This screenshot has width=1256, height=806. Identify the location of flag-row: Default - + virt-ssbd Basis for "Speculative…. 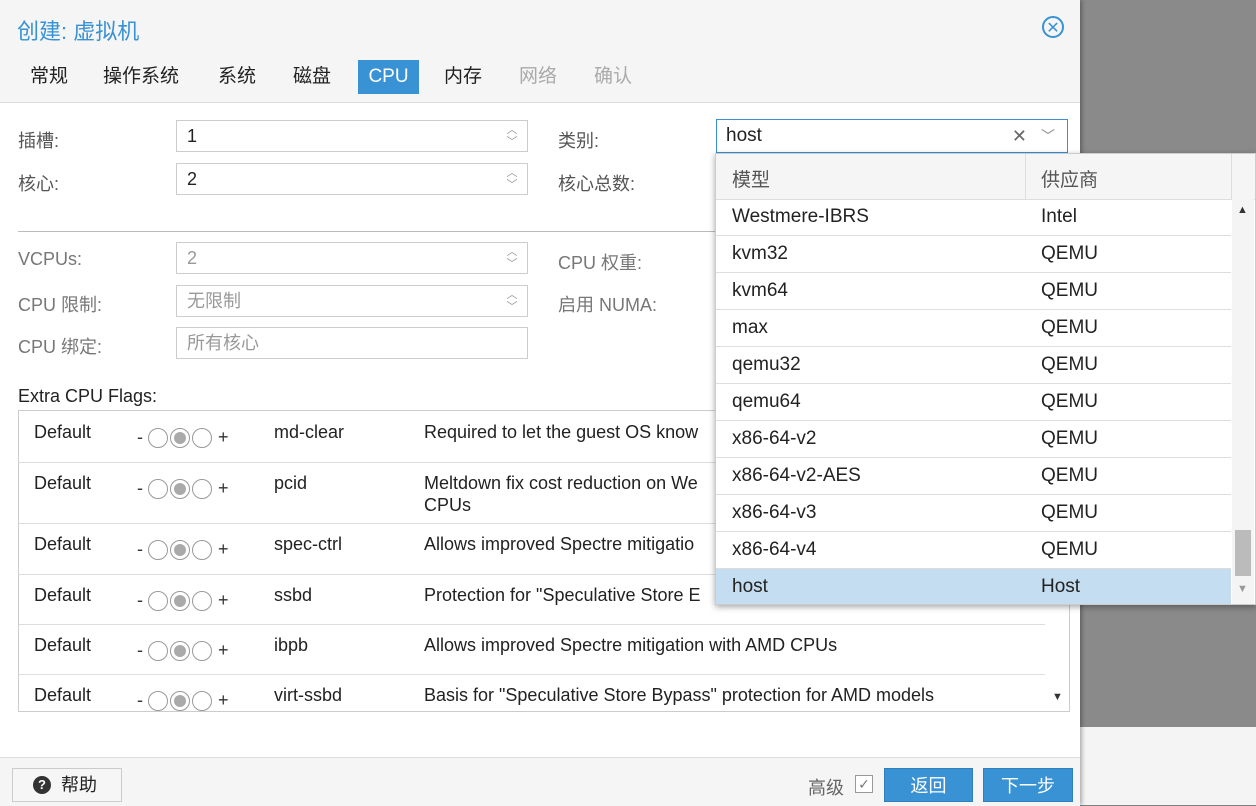
(532, 692).